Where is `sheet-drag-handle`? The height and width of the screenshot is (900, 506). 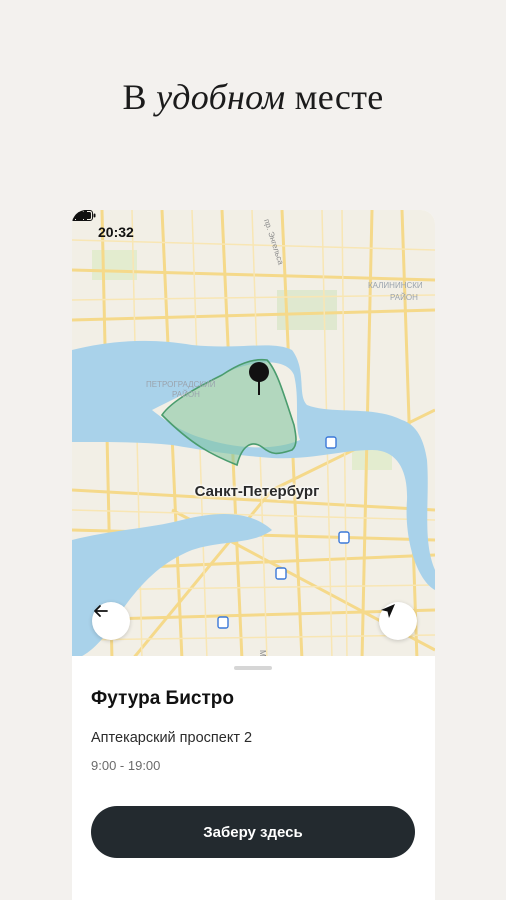
sheet-drag-handle is located at coordinates (253, 668).